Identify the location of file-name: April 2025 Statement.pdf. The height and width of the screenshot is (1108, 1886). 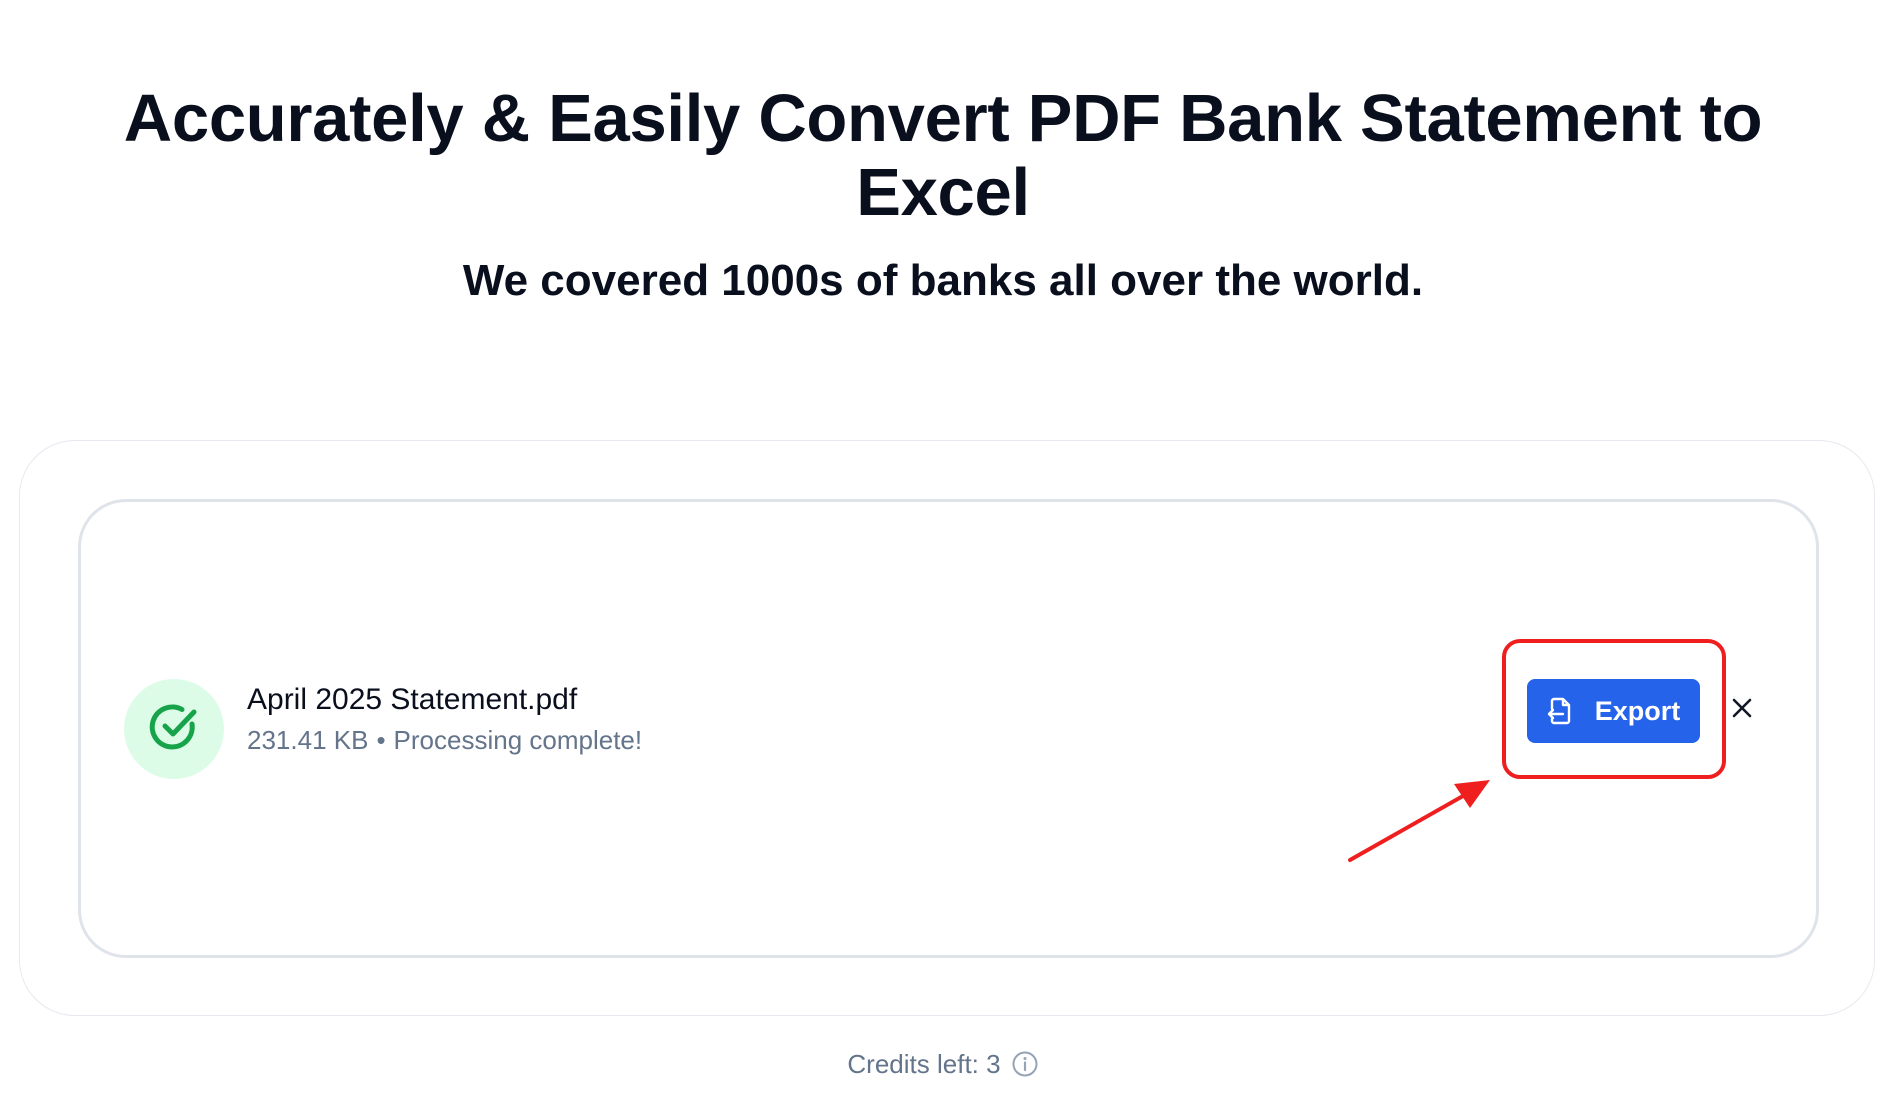
(412, 699).